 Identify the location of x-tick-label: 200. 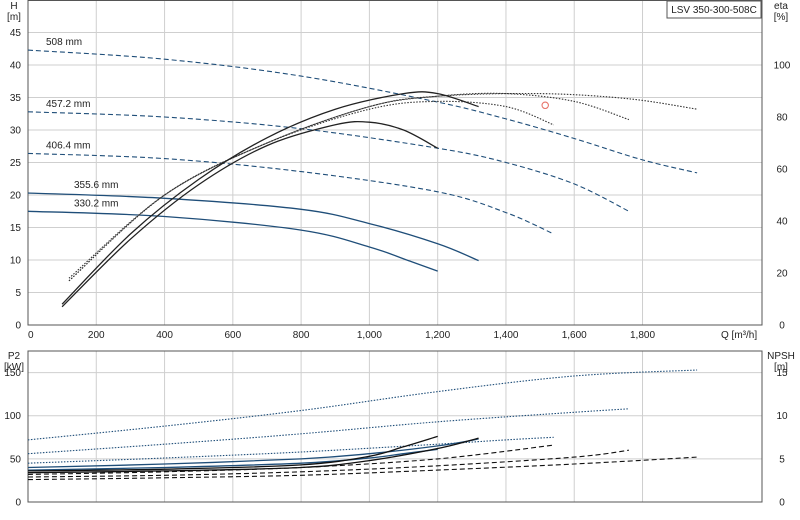
(96, 335).